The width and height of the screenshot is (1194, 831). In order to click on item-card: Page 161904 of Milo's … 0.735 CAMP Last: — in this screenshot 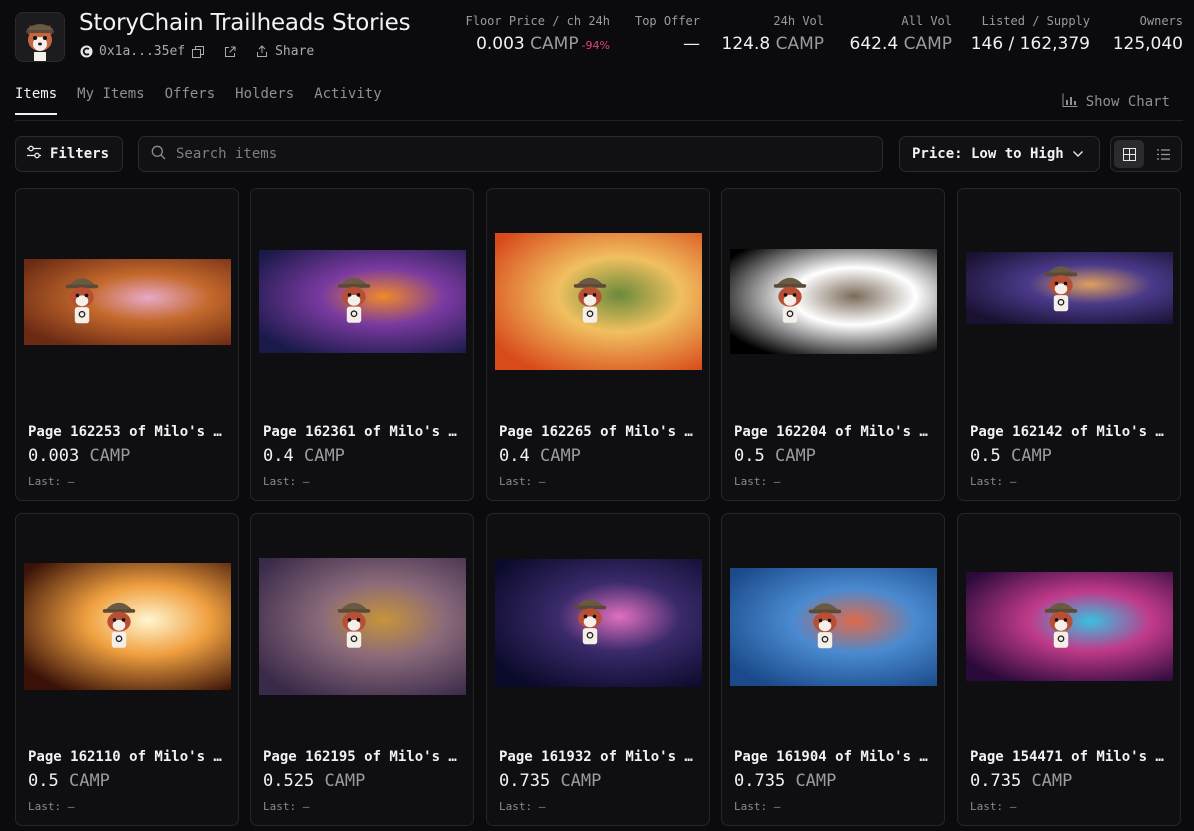, I will do `click(833, 669)`.